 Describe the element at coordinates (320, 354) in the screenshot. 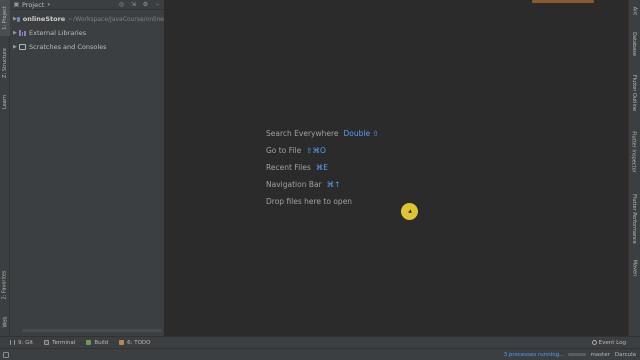

I see `status-bar: 3 processes running... master Darcula` at that location.